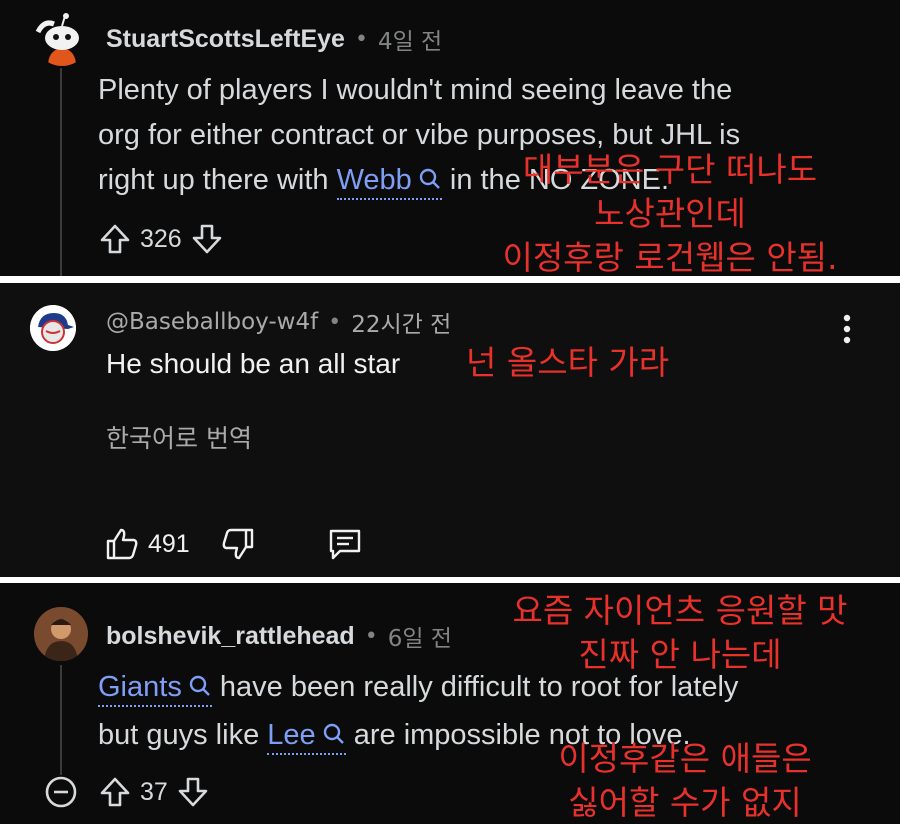 The height and width of the screenshot is (824, 900). I want to click on search-link-webb: Webb, so click(389, 182).